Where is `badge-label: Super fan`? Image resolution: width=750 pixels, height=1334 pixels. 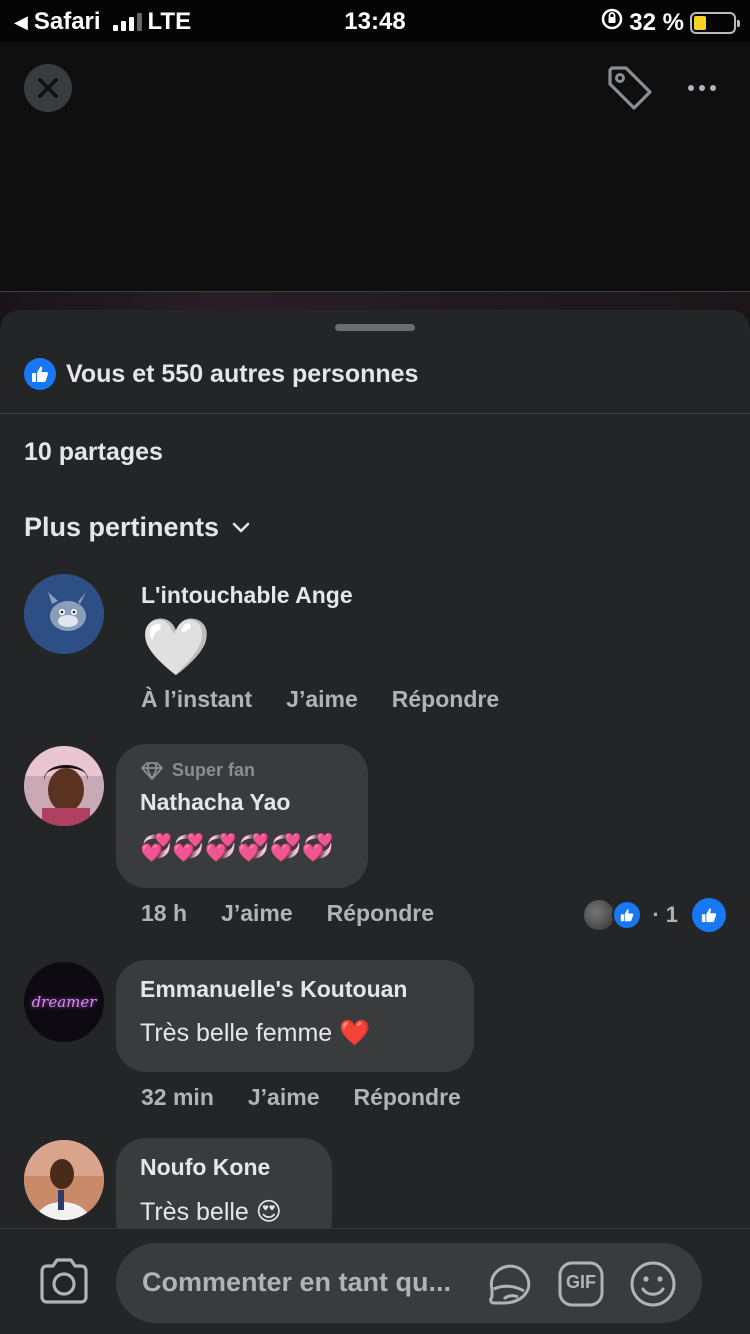
badge-label: Super fan is located at coordinates (214, 770).